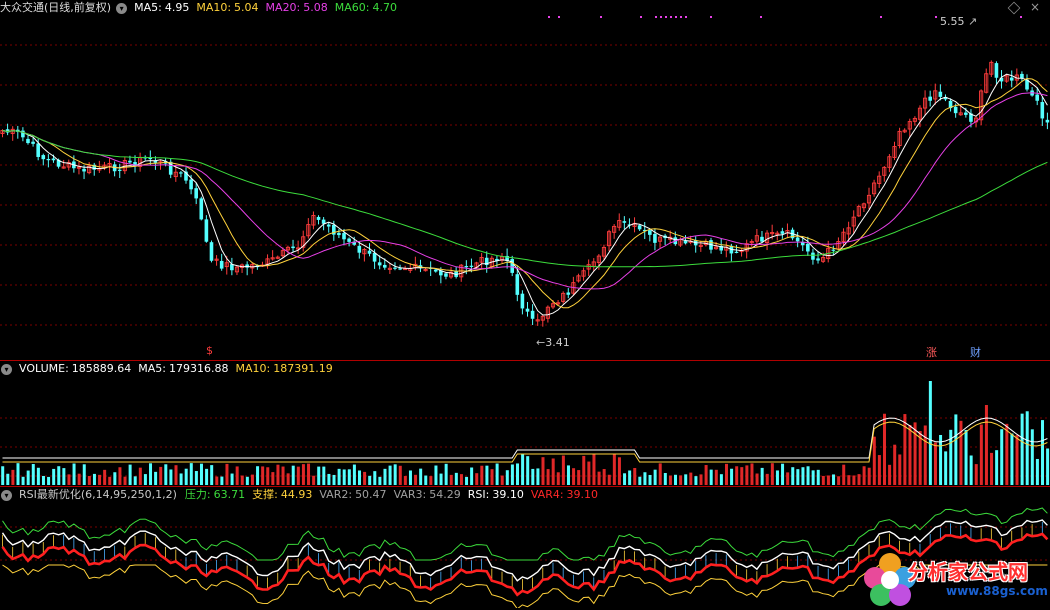 This screenshot has height=610, width=1050. I want to click on low-price-label: ←3.41, so click(553, 342).